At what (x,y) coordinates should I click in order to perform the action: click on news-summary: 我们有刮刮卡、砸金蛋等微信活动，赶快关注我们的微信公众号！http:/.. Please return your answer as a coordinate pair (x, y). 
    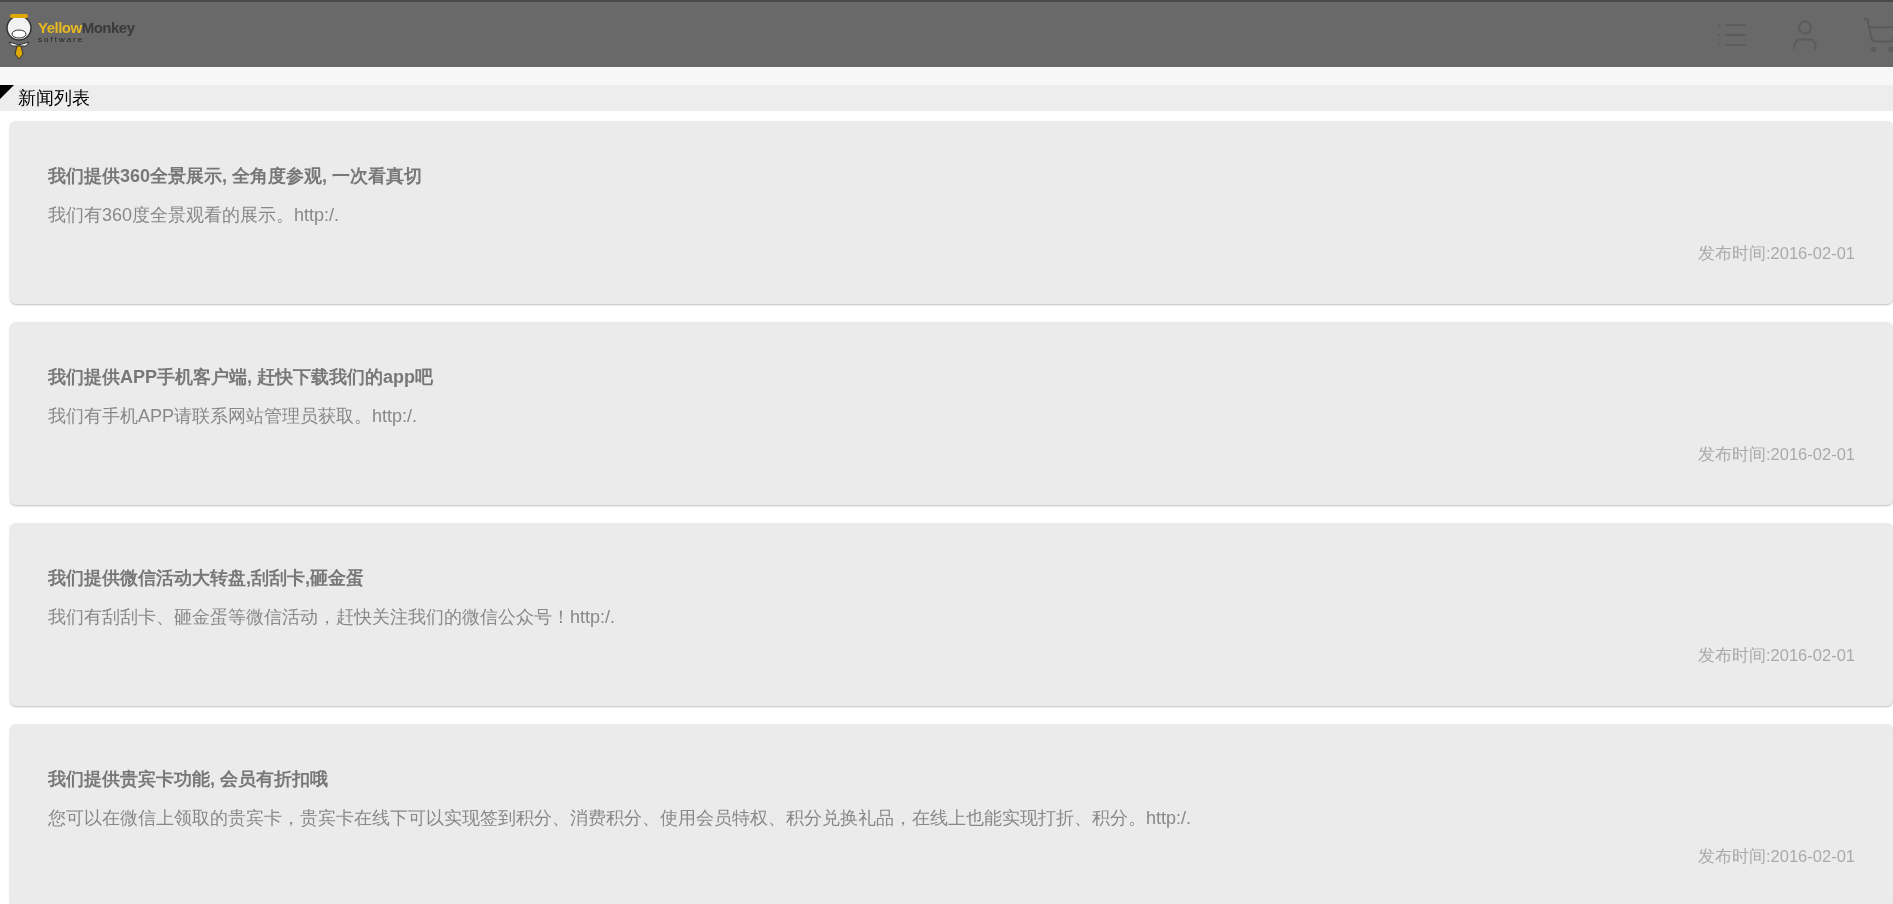
    Looking at the image, I should click on (332, 617).